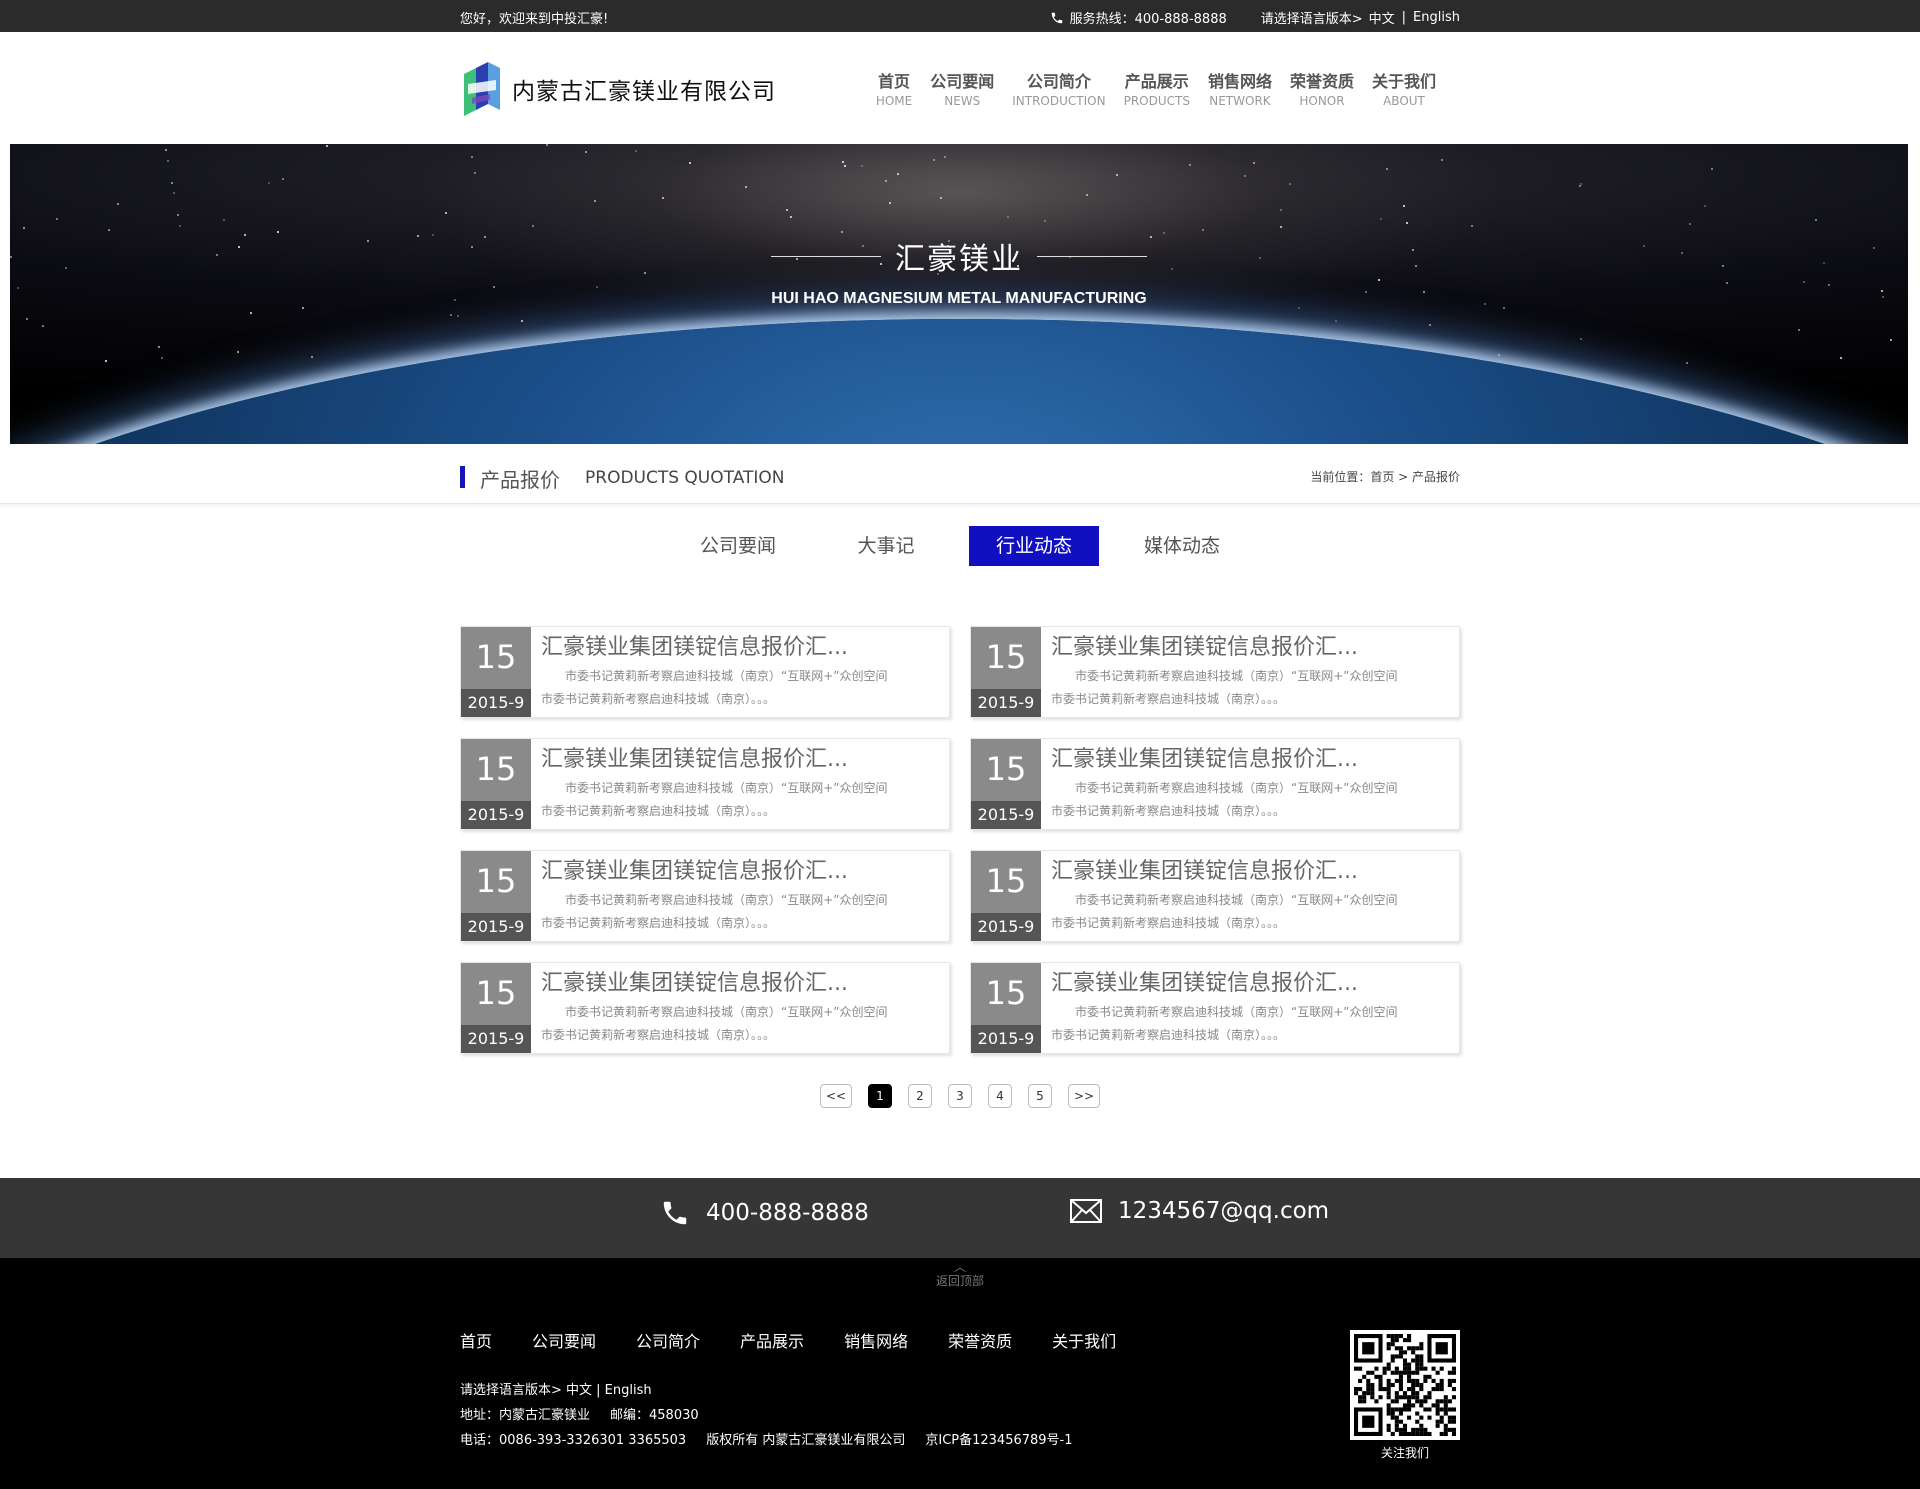 The height and width of the screenshot is (1489, 1920). Describe the element at coordinates (959, 256) in the screenshot. I see `banner-title-row: 汇豪镁业` at that location.